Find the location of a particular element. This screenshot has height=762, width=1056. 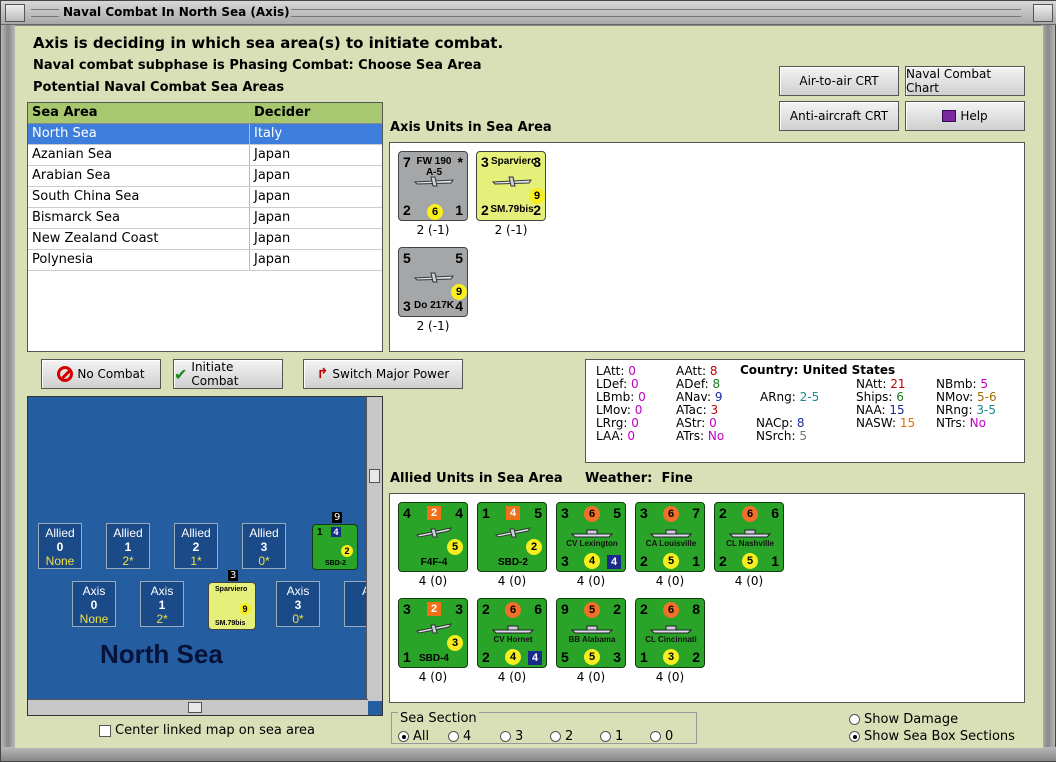

stat-key: LDef: is located at coordinates (612, 384).